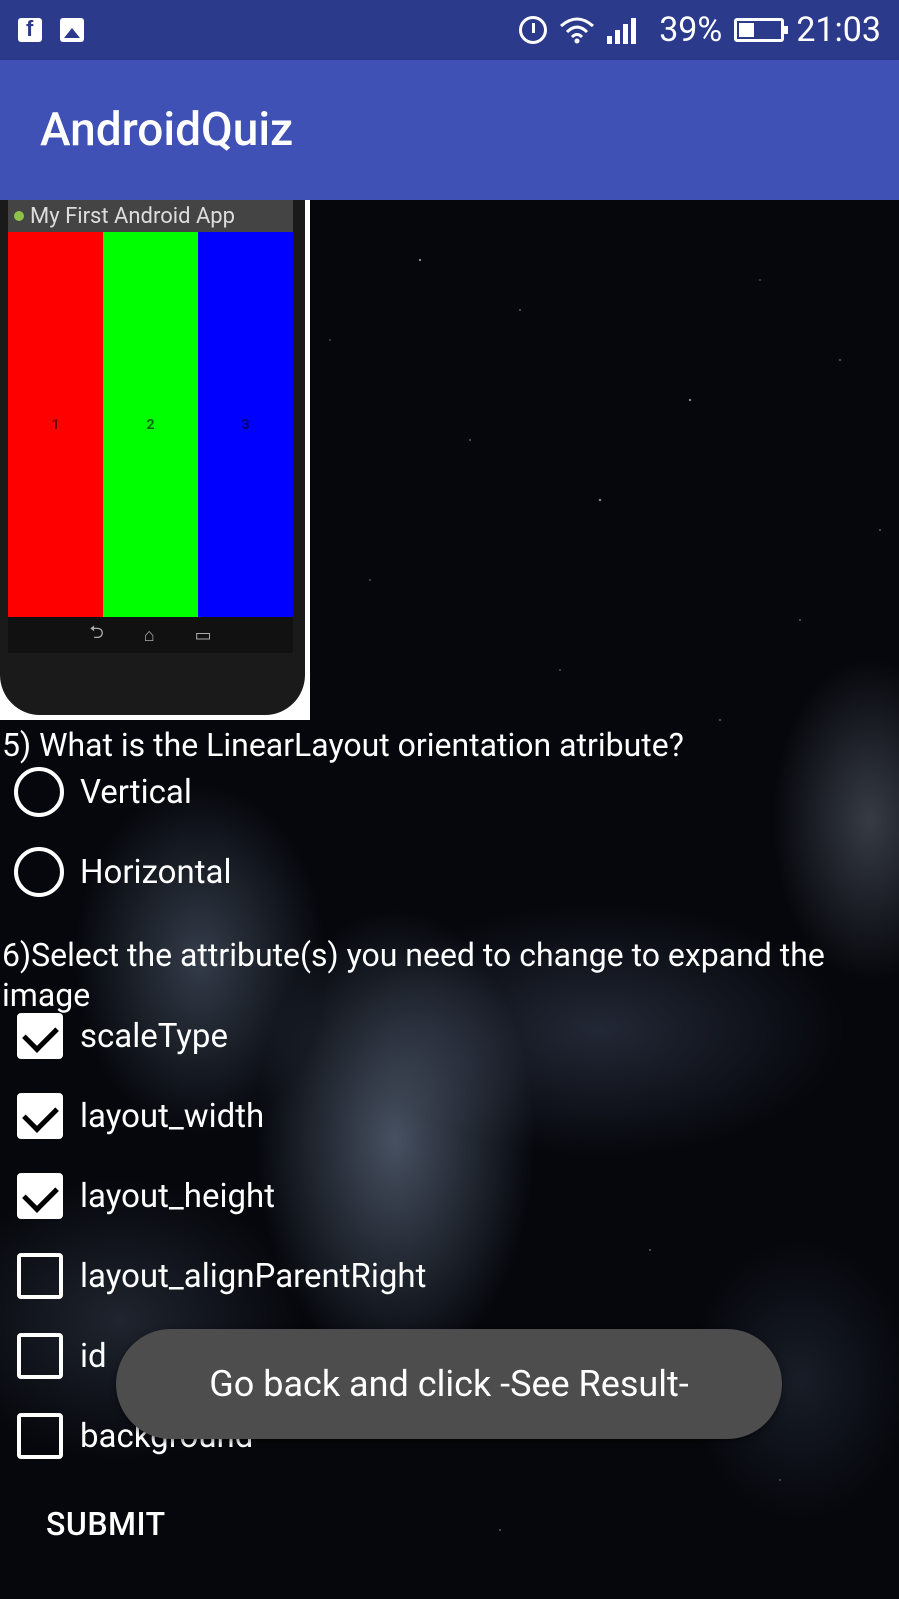 The image size is (899, 1599). I want to click on option-label: layout_alignParentRight, so click(253, 1276).